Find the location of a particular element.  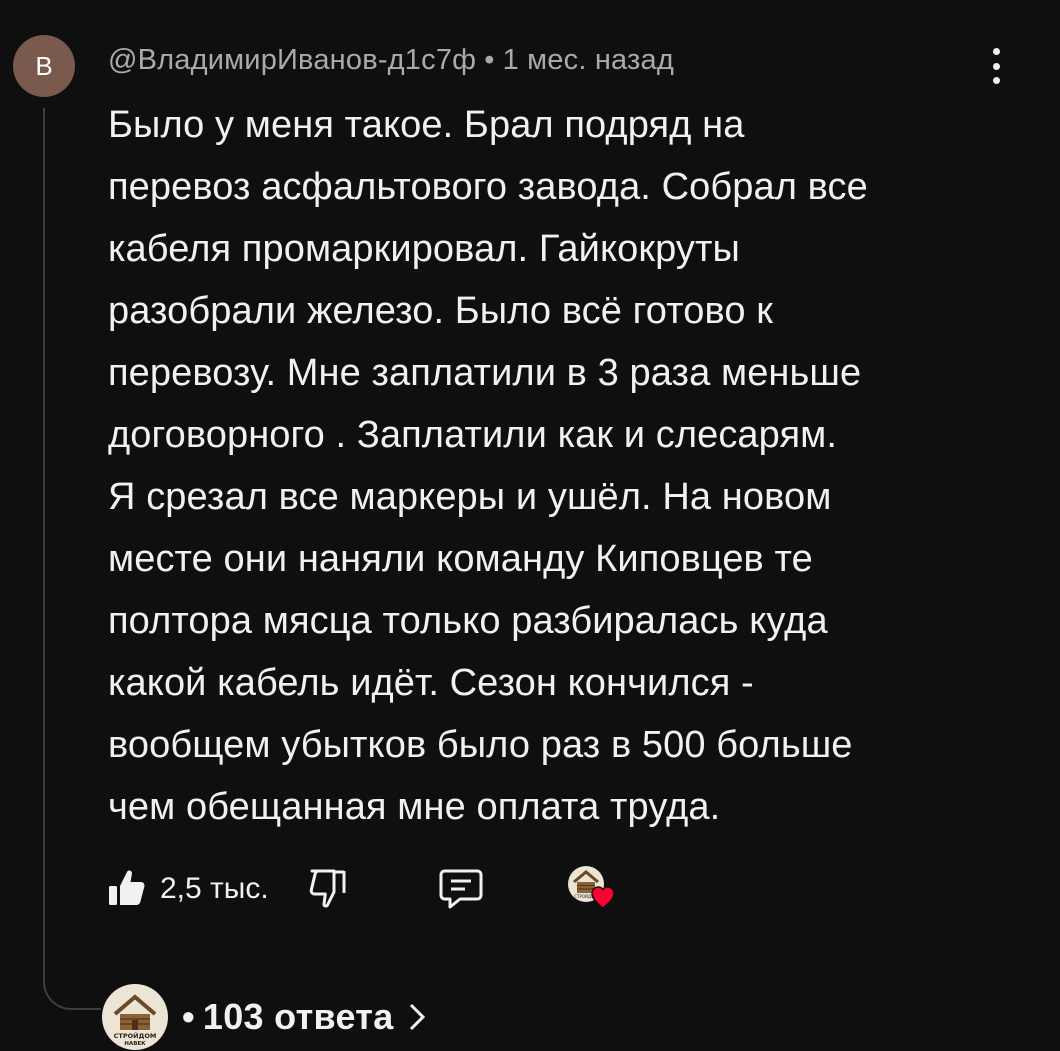

comment-actions: 2,5 тыс. СТРОЙДОМ is located at coordinates (388, 889).